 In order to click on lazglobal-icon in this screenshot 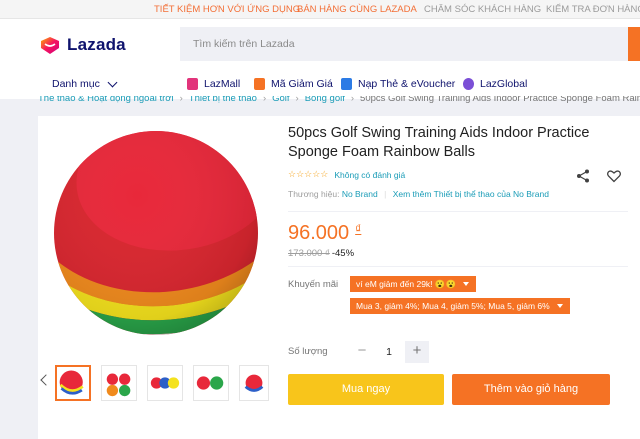, I will do `click(468, 84)`.